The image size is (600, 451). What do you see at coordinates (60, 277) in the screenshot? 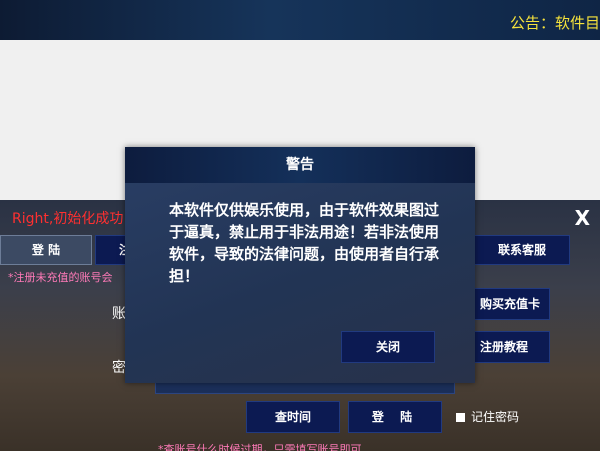
I see `register-note: *注册未充值的账号会` at bounding box center [60, 277].